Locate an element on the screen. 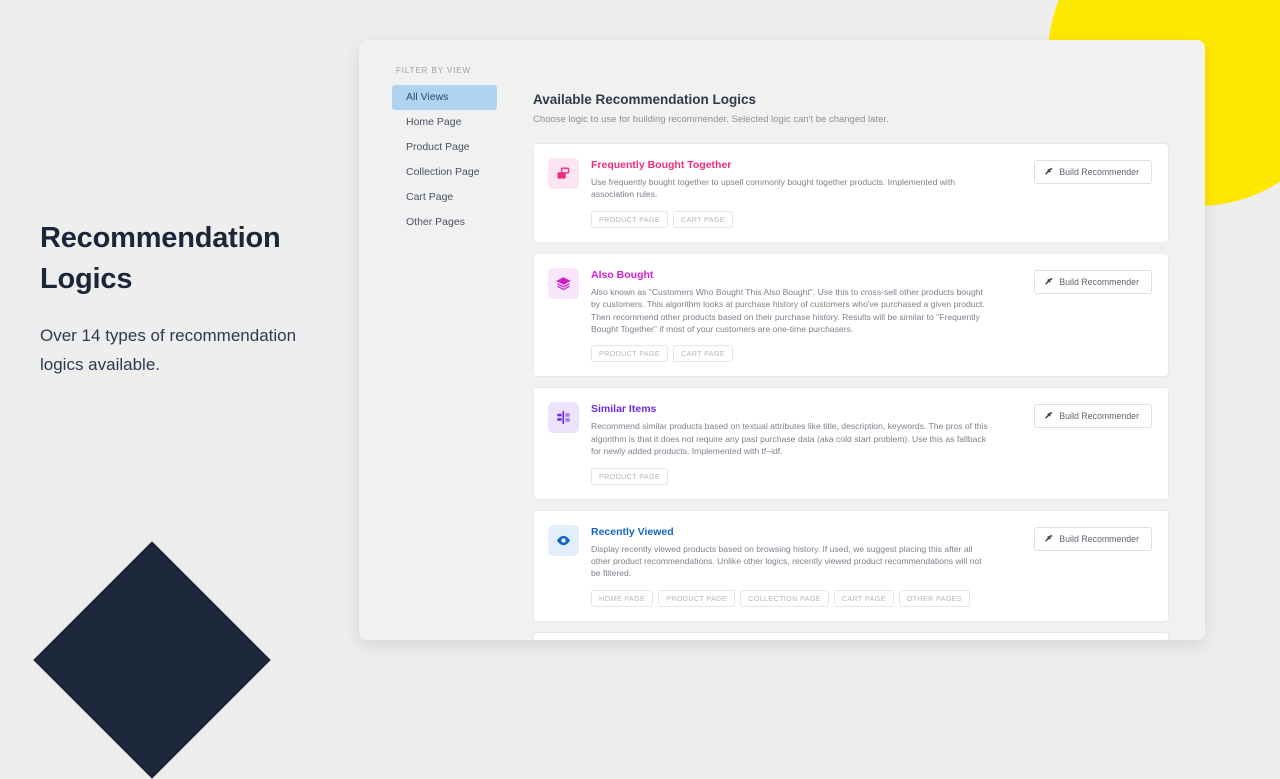 The width and height of the screenshot is (1280, 779). sidebar-heading: FILTER BY VIEW is located at coordinates (433, 70).